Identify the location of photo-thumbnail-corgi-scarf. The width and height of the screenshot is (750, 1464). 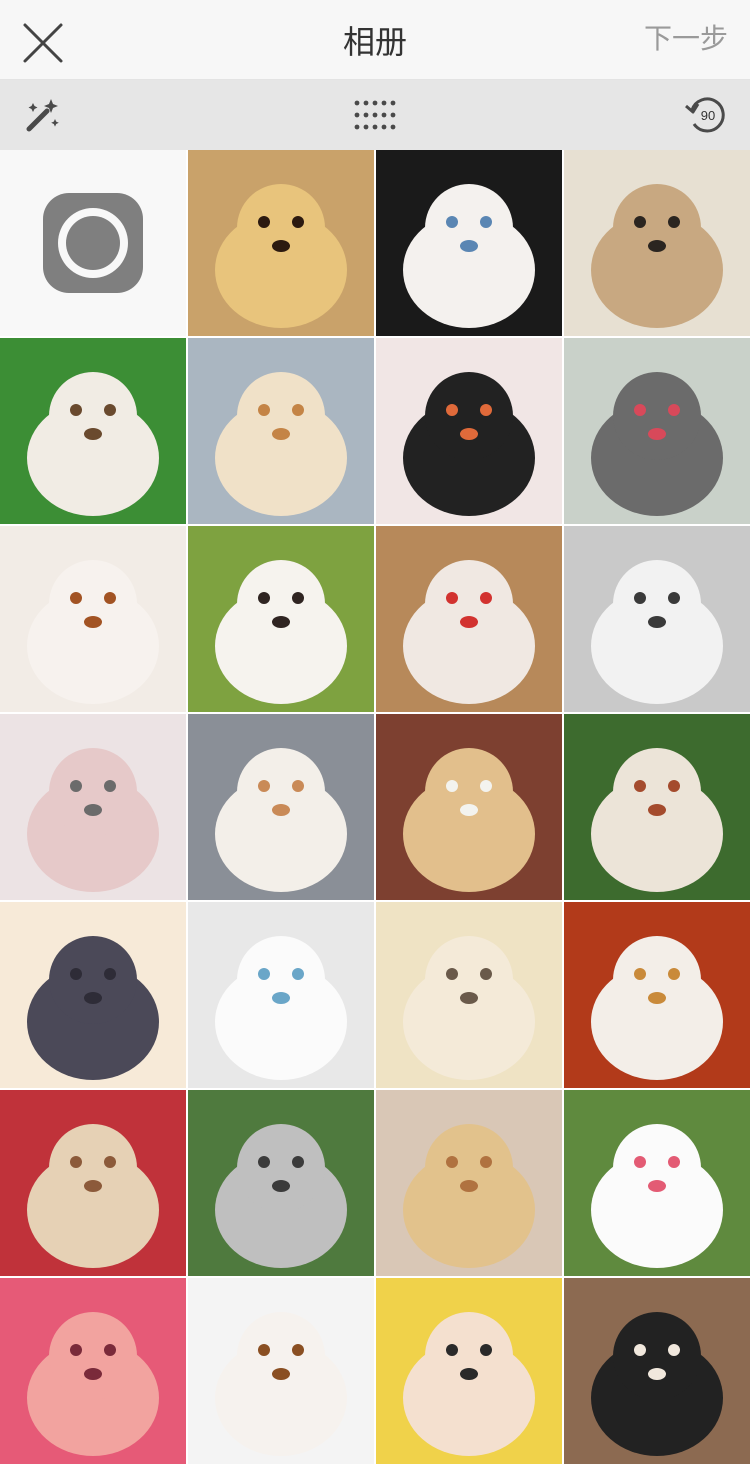
(469, 807).